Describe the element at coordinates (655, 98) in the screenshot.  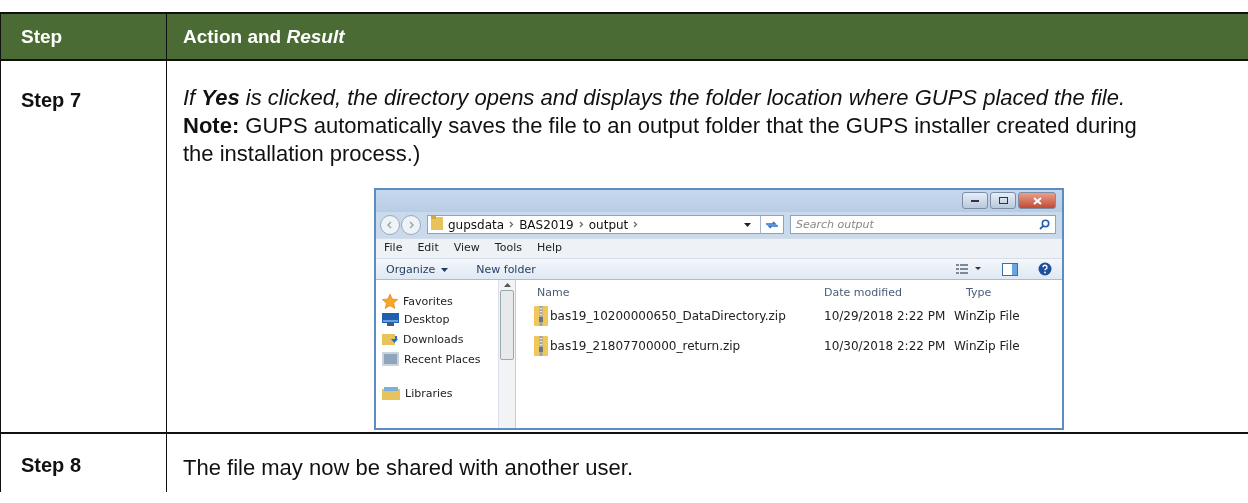
I see `instruction-text: If Yes is clicked, the directory opens and displays the folder location where GUPS placed the file.` at that location.